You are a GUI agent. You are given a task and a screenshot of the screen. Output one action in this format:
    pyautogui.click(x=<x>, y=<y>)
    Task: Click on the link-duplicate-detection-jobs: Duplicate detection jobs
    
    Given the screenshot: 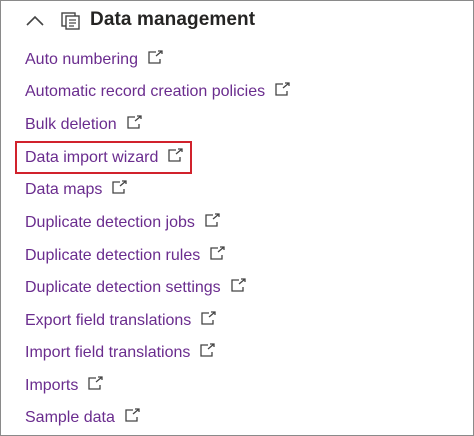 What is the action you would take?
    pyautogui.click(x=123, y=223)
    